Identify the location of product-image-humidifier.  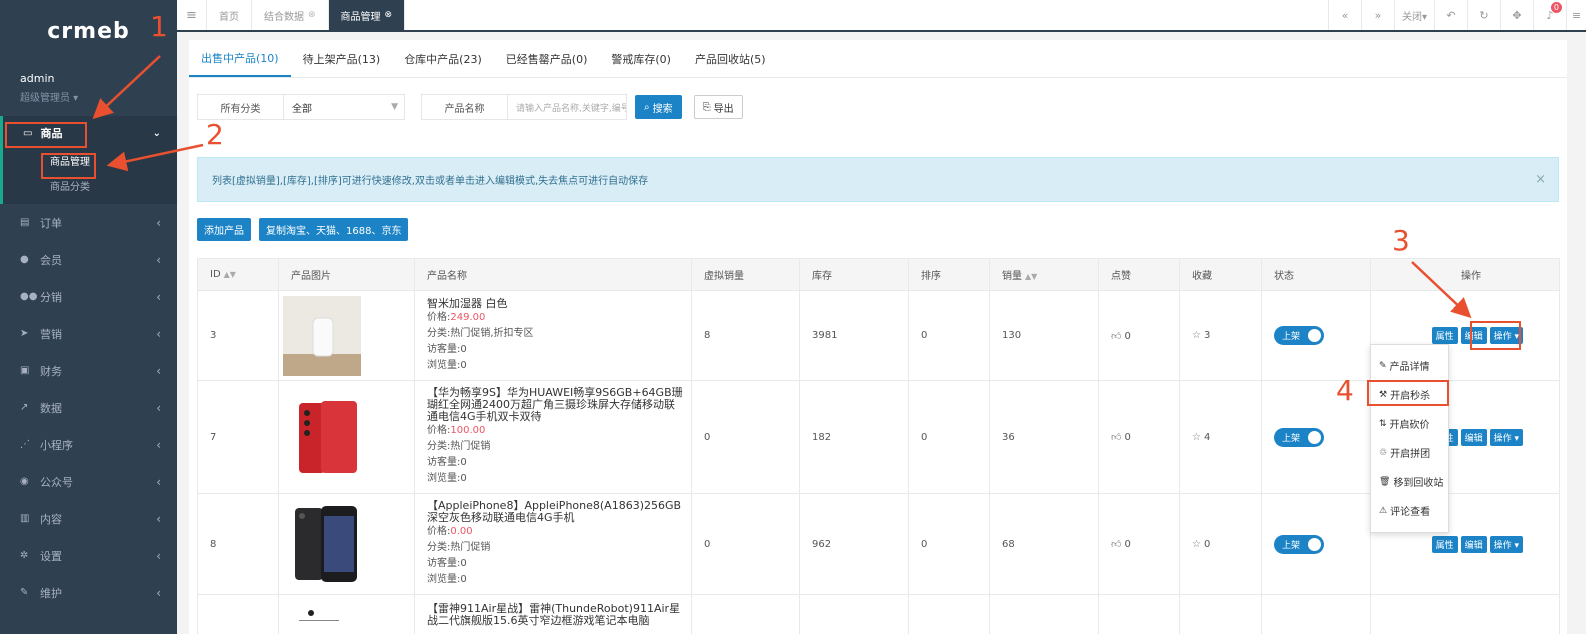
(322, 335).